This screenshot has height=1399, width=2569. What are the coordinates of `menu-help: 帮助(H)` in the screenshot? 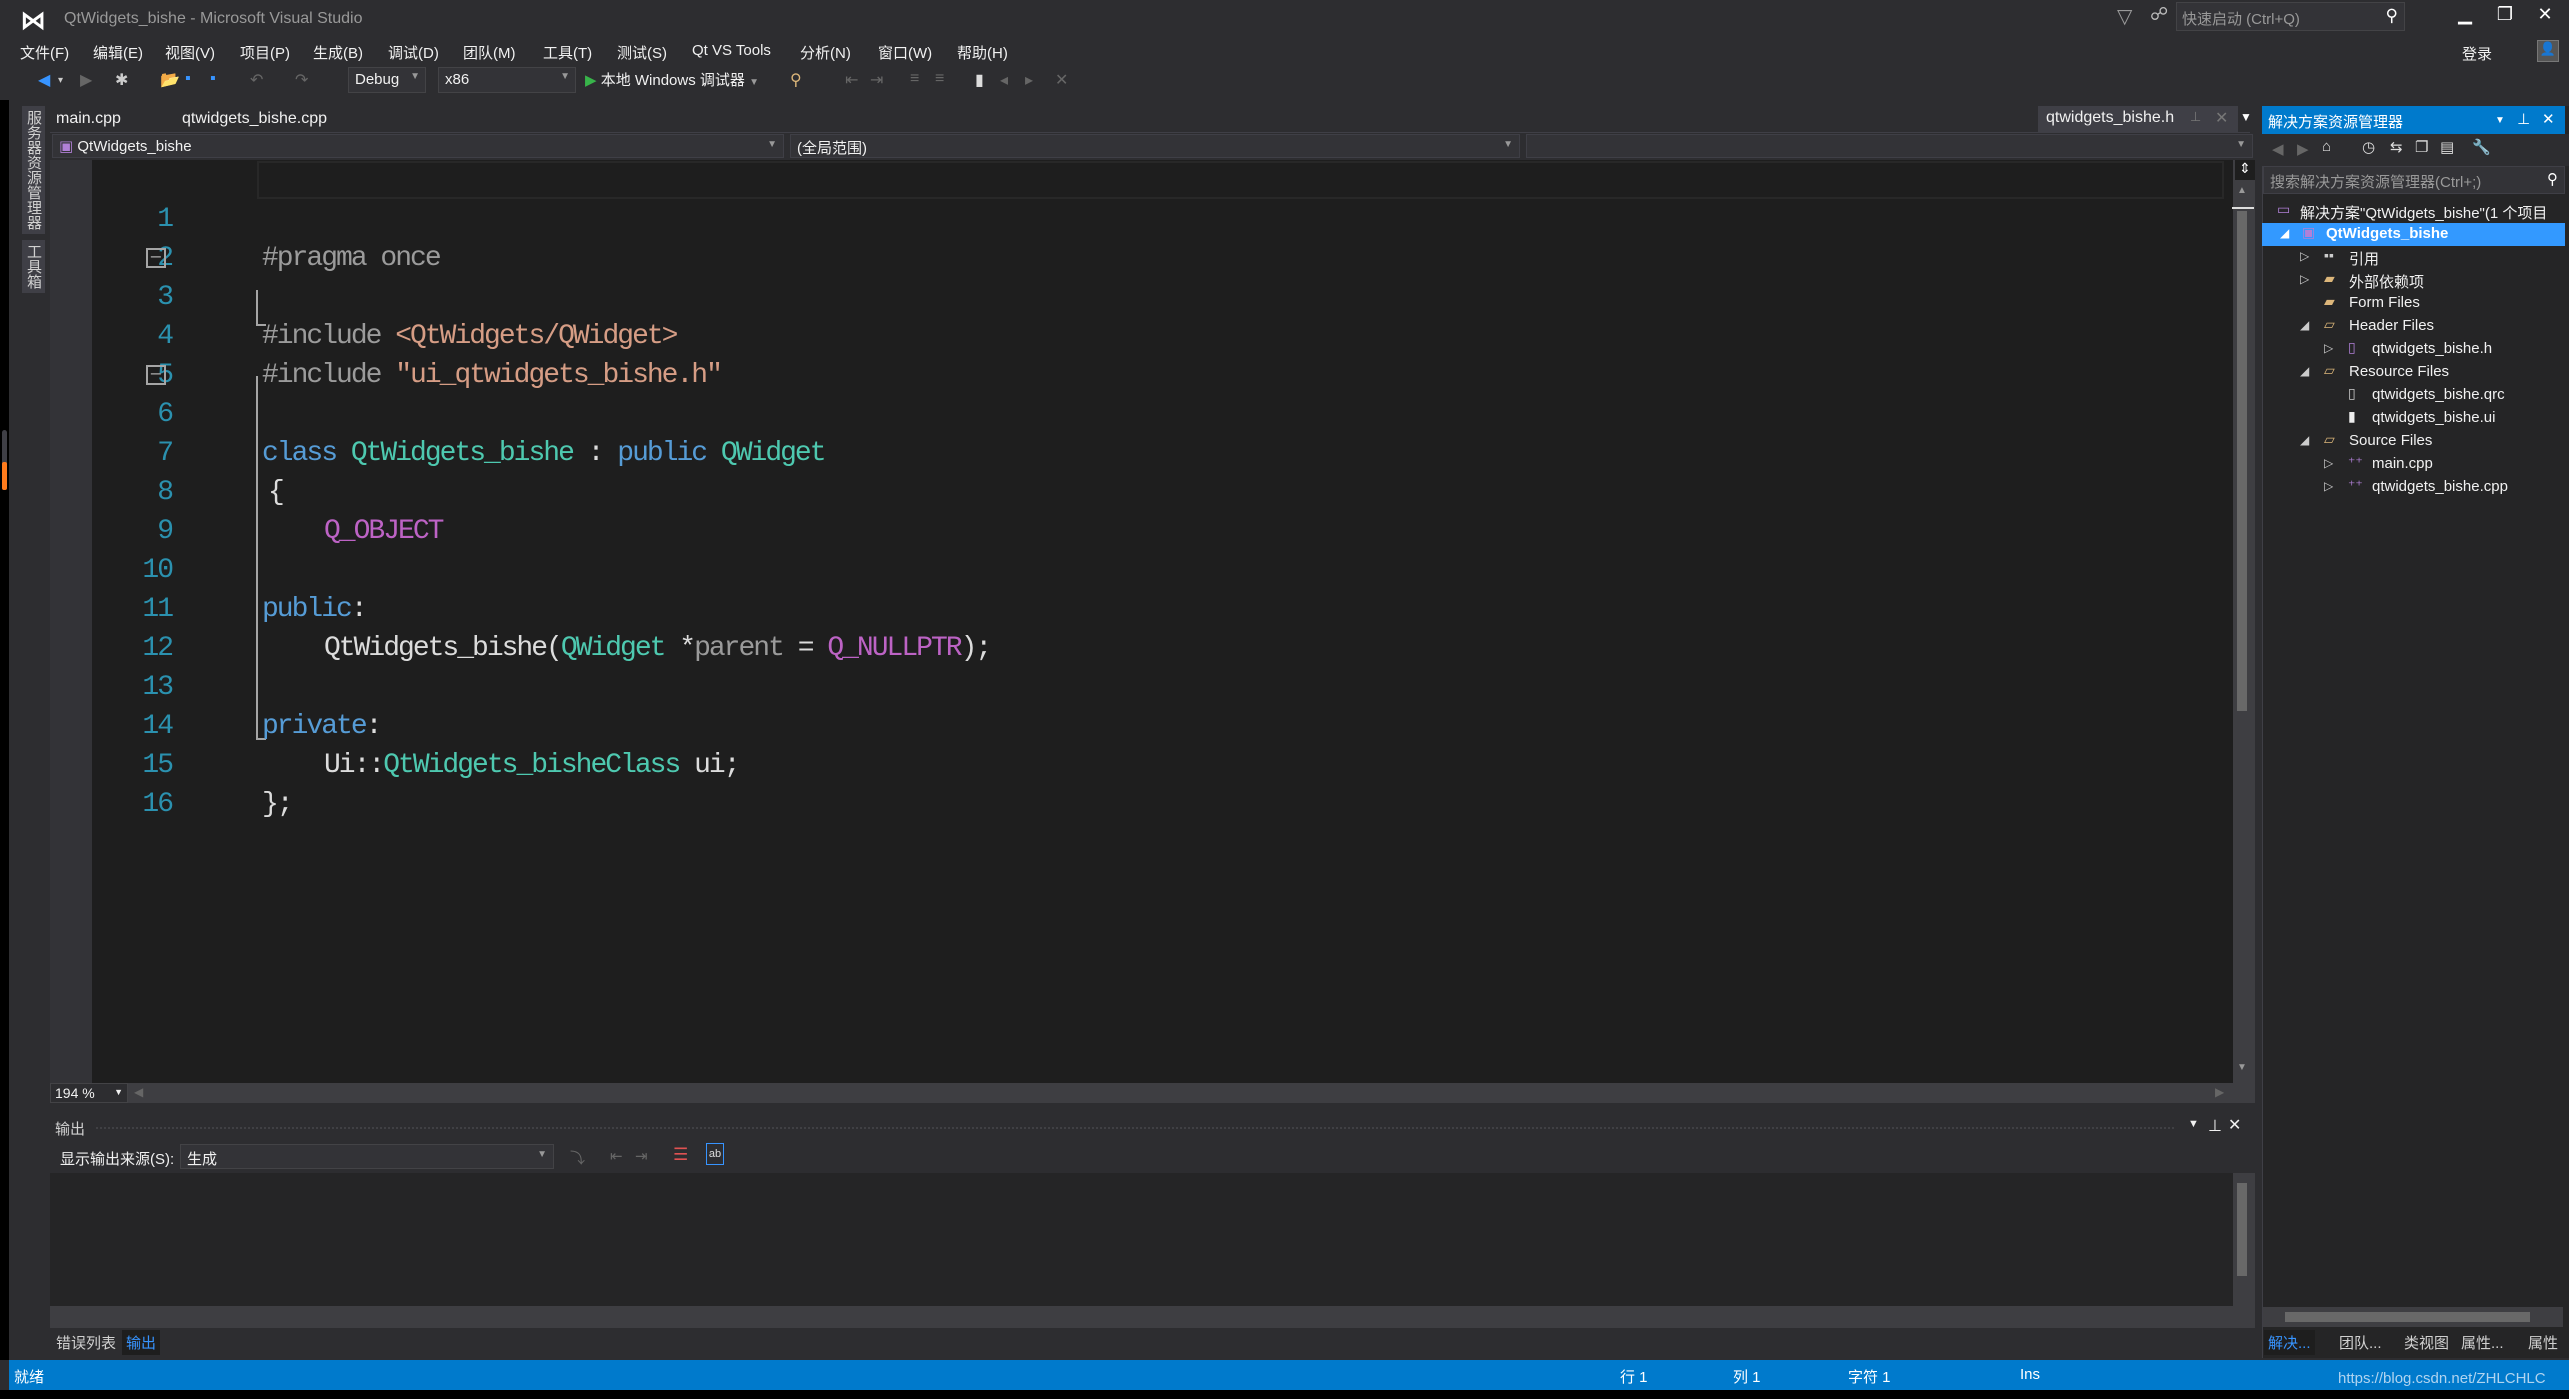 It's located at (982, 52).